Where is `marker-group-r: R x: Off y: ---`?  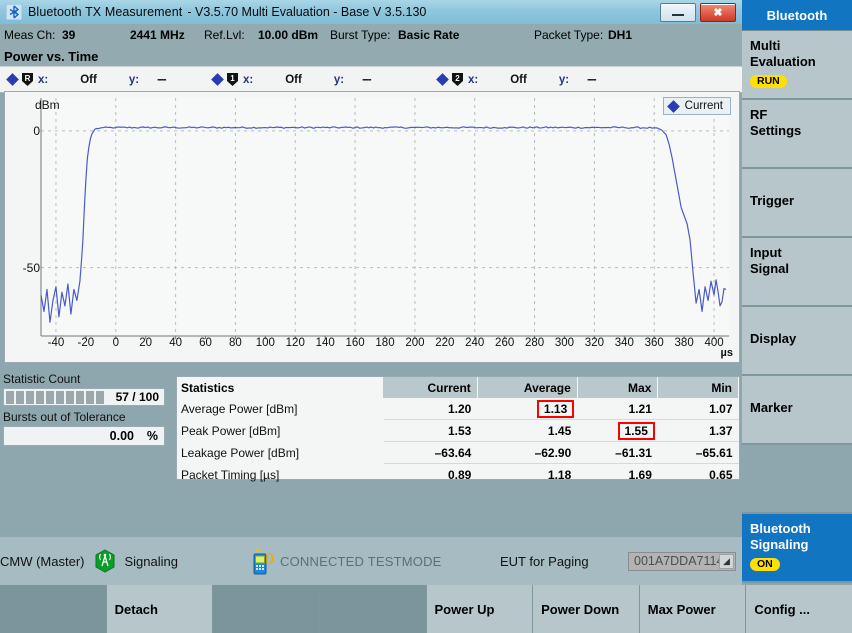 marker-group-r: R x: Off y: --- is located at coordinates (86, 79).